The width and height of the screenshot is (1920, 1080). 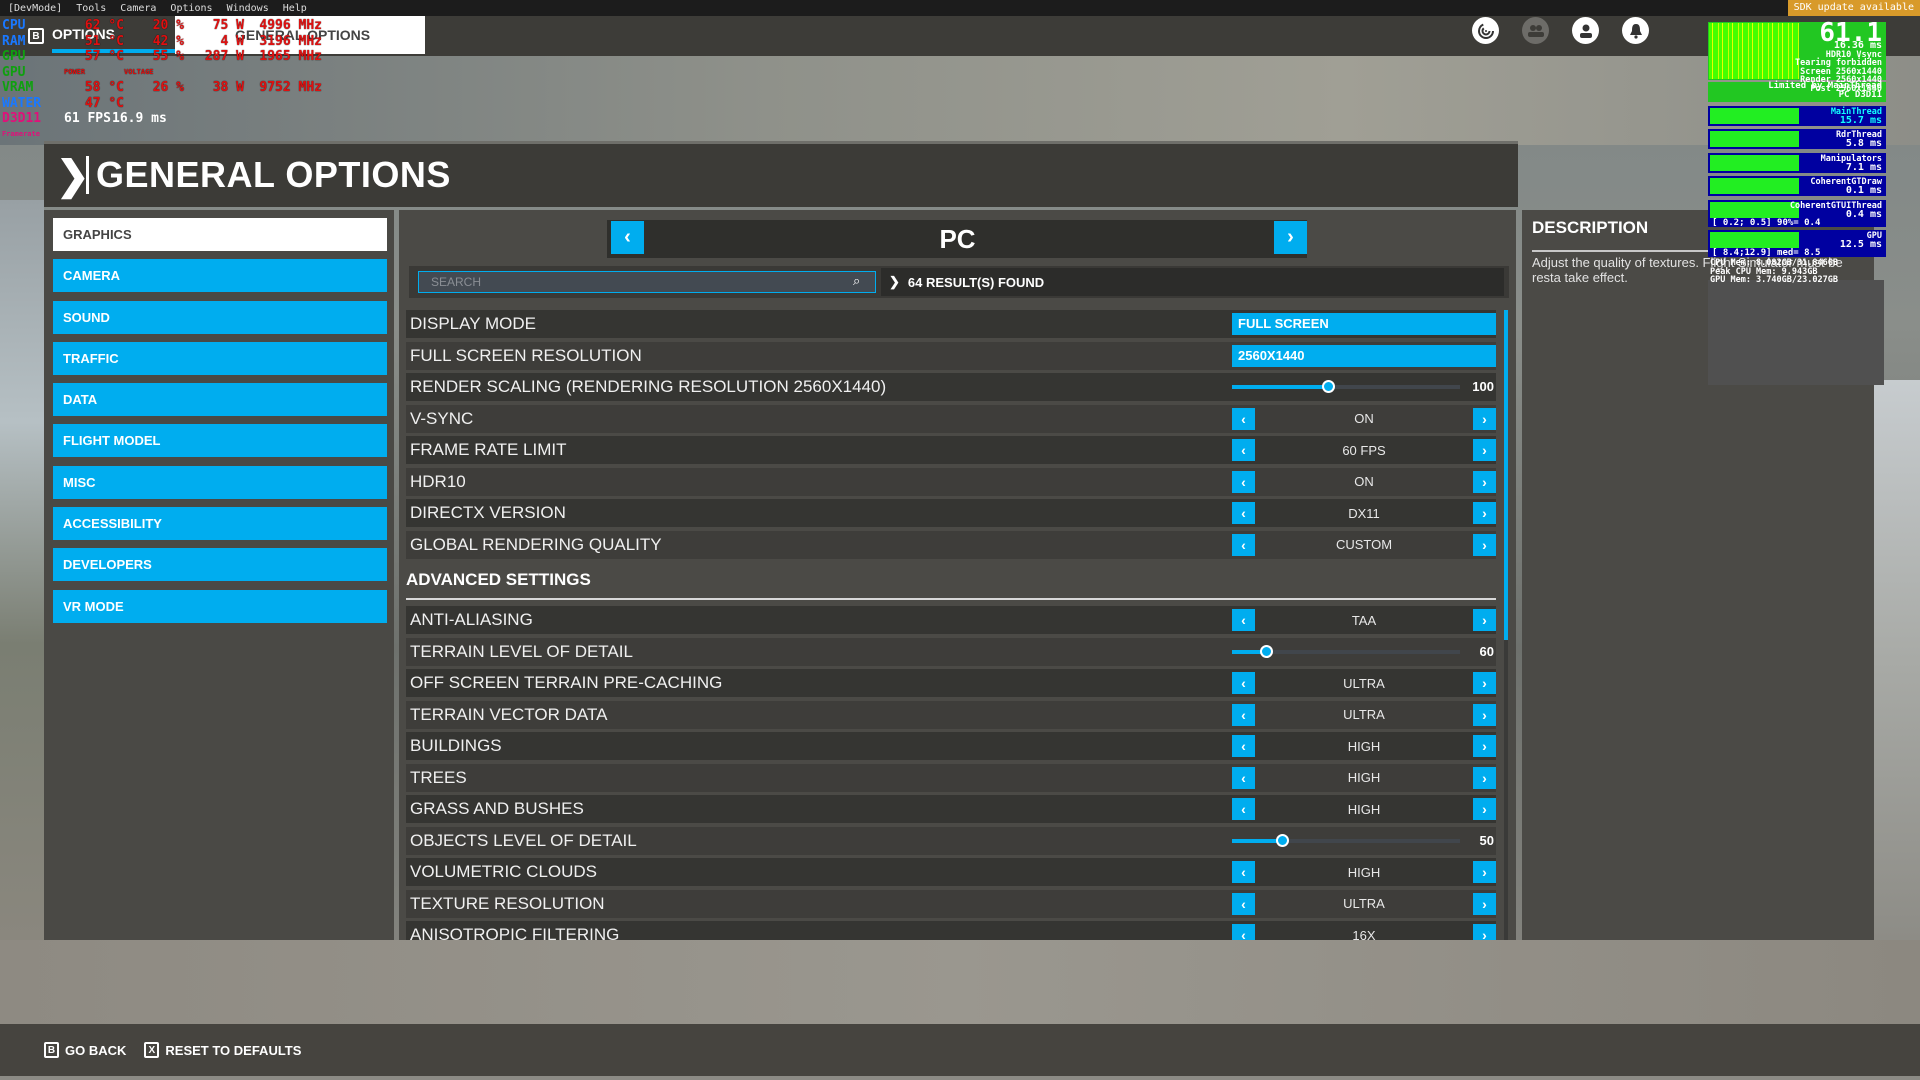 I want to click on setting-row-terrain-level-of-detail: TERRAIN LEVEL OF DETAIL 60, so click(x=951, y=651).